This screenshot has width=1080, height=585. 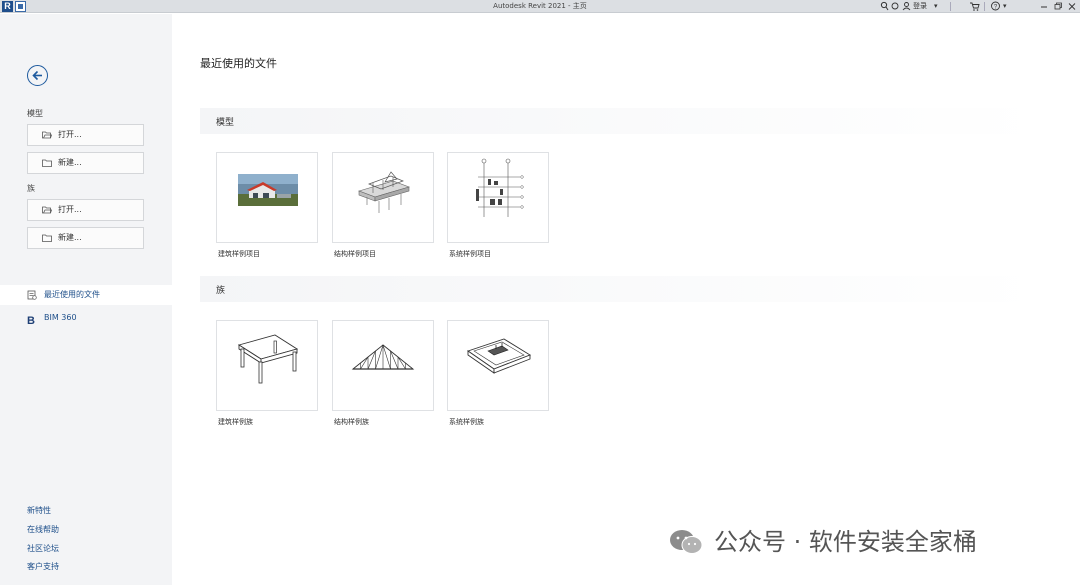 What do you see at coordinates (86, 318) in the screenshot?
I see `nav-bim360: B BIM 360` at bounding box center [86, 318].